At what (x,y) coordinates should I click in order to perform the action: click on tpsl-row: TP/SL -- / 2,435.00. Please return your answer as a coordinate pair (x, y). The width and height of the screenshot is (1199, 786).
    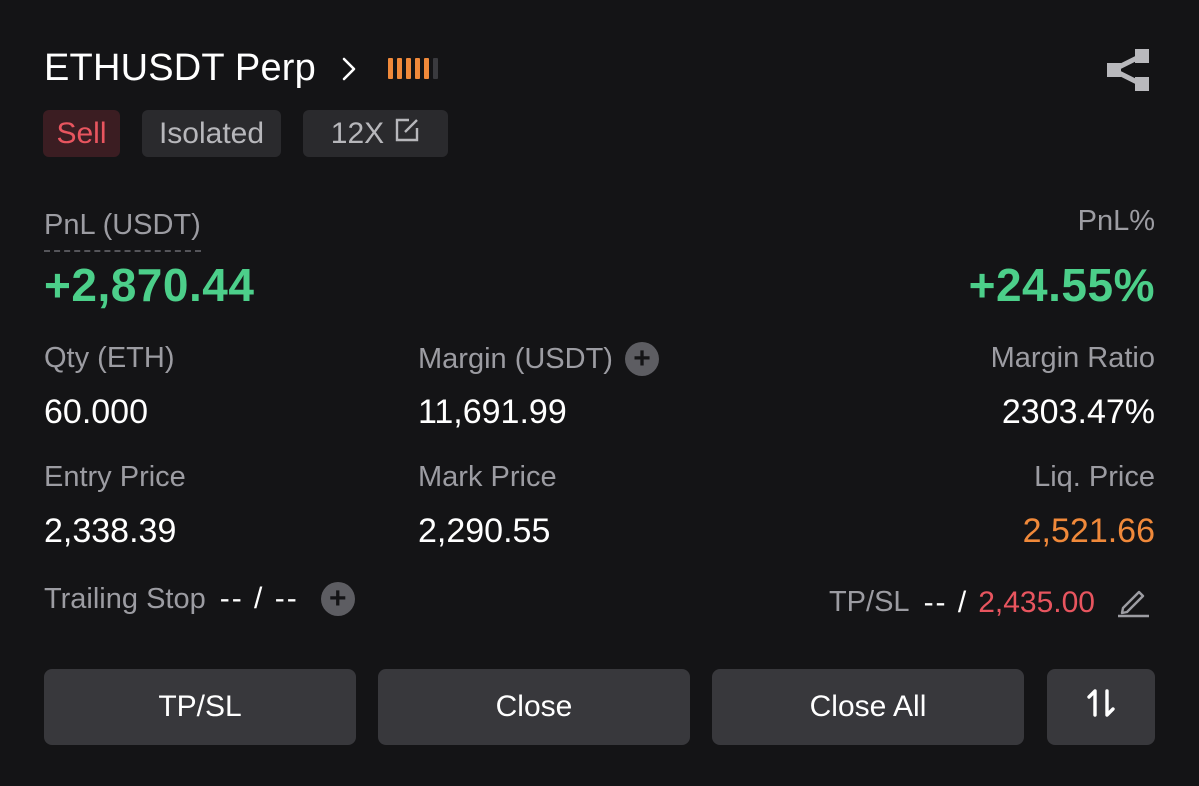
    Looking at the image, I should click on (990, 602).